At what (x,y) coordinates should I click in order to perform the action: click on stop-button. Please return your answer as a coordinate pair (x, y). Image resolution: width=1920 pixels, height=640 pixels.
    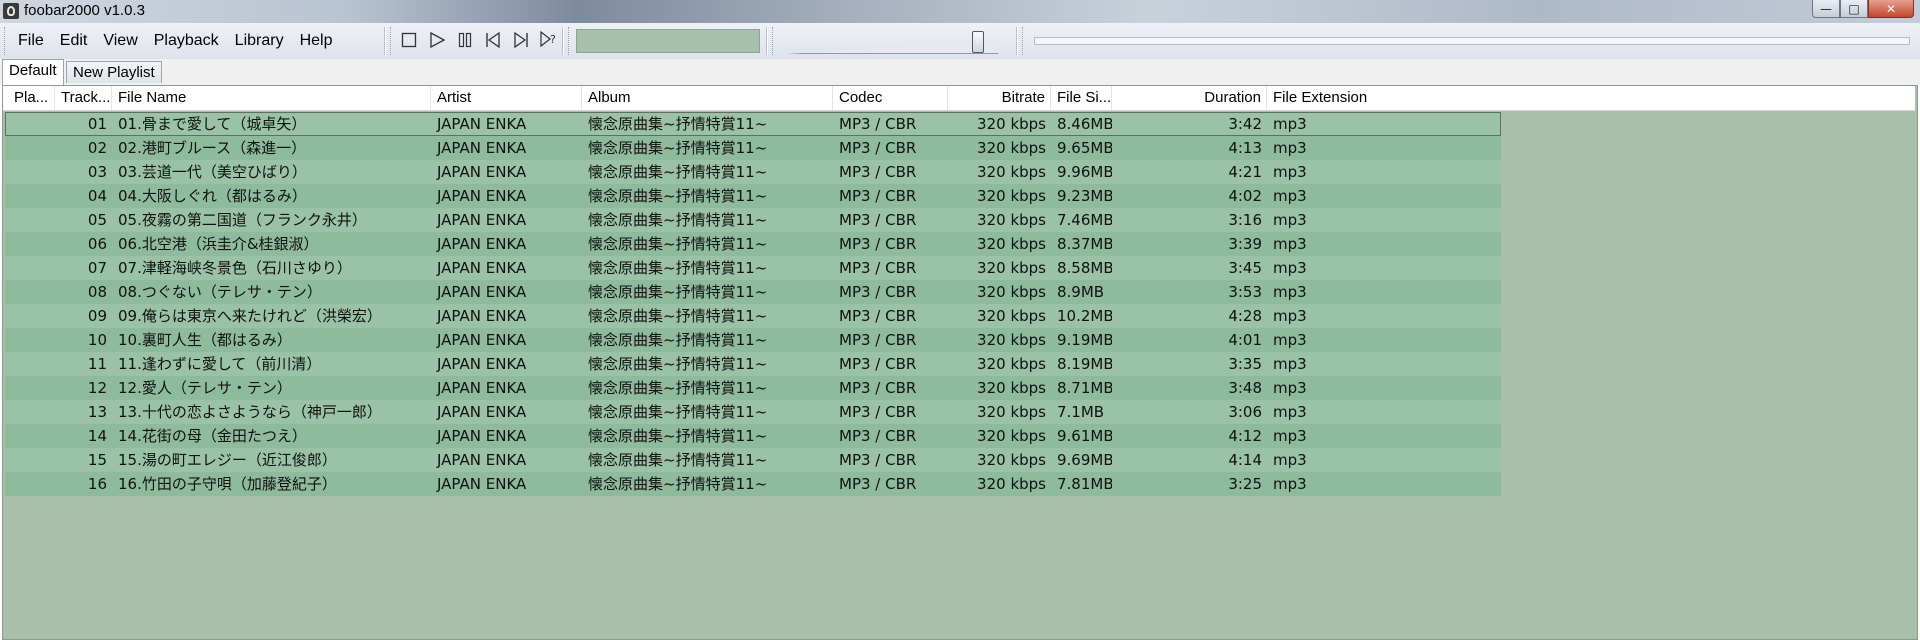
    Looking at the image, I should click on (409, 40).